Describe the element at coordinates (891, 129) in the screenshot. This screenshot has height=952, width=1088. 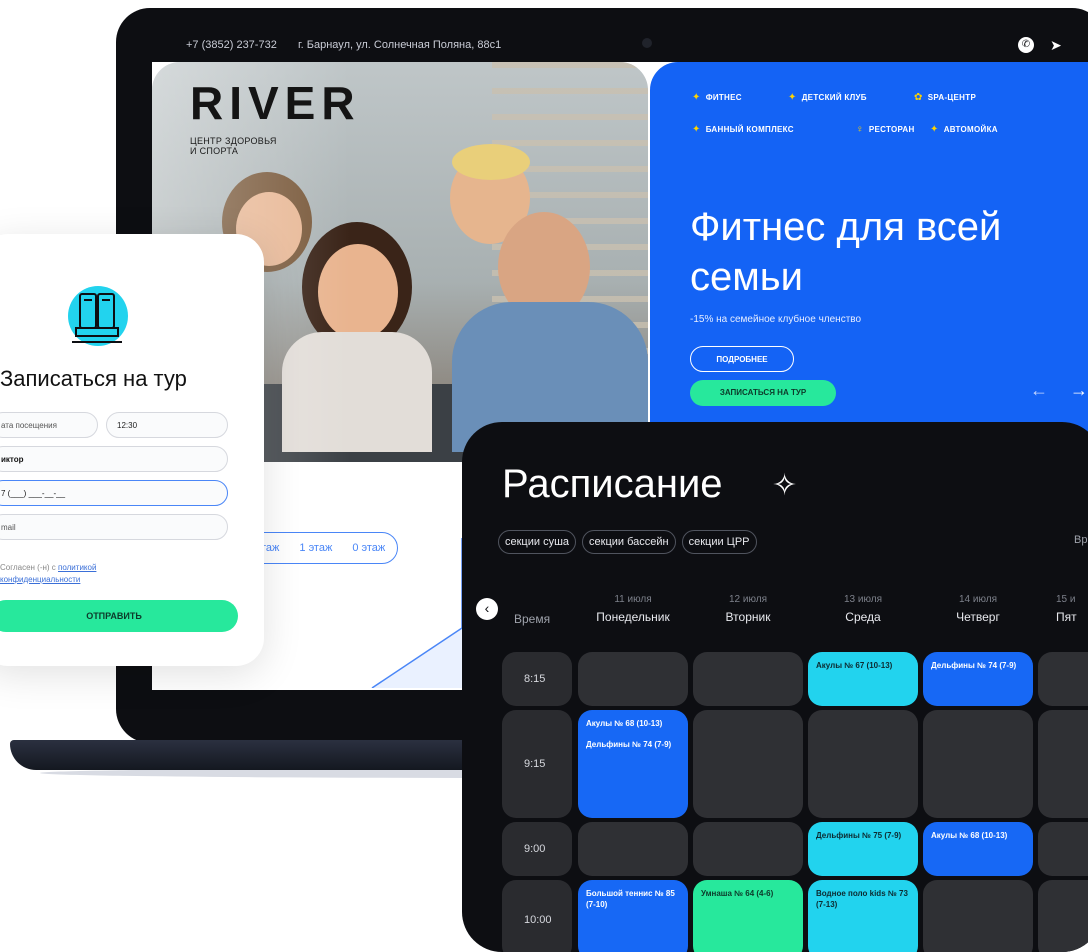
I see `nav-label: РЕСТОРАН` at that location.